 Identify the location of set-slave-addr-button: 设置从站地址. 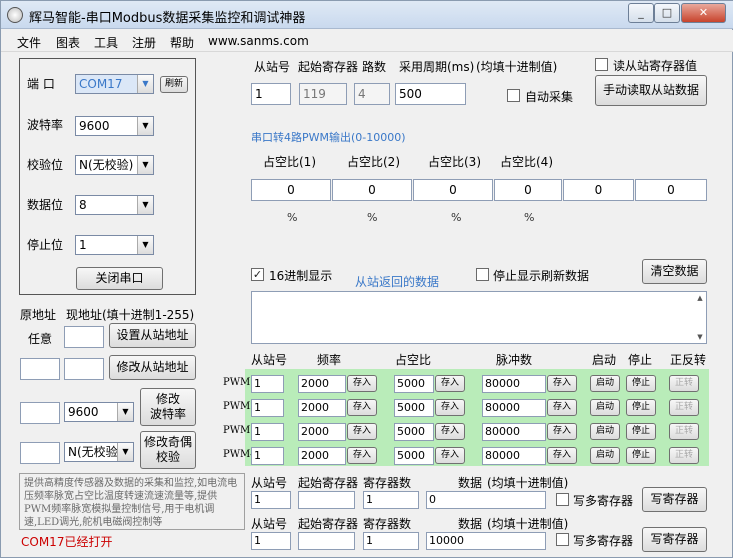
(152, 335).